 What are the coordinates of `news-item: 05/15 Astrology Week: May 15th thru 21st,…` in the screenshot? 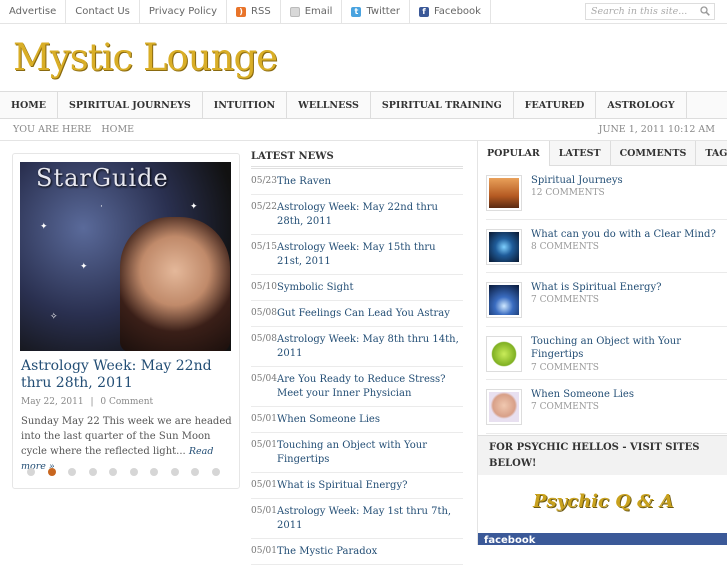 It's located at (357, 255).